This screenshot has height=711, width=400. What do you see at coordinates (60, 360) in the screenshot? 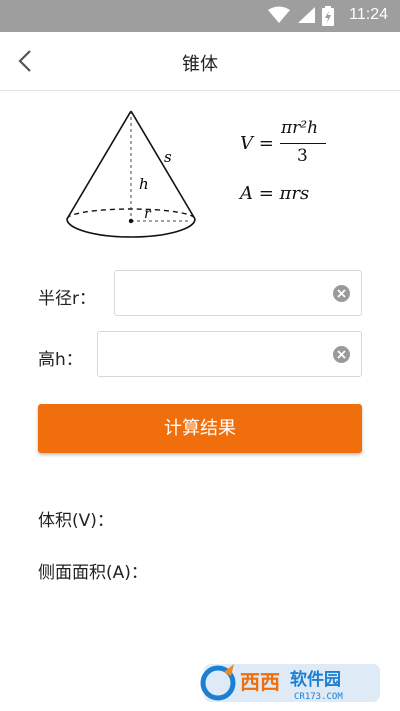
I see `height-label-text: 高h：` at bounding box center [60, 360].